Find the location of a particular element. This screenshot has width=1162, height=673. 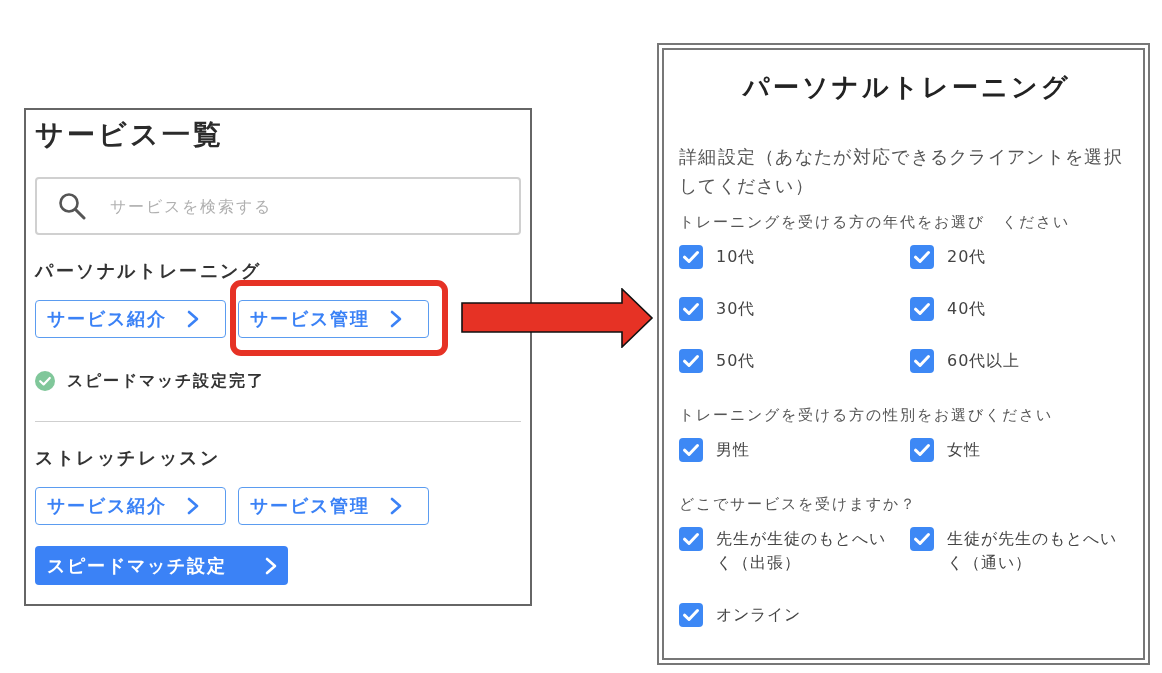

option-label: 生徒が先生のもとへいく（通い） is located at coordinates (1032, 551).